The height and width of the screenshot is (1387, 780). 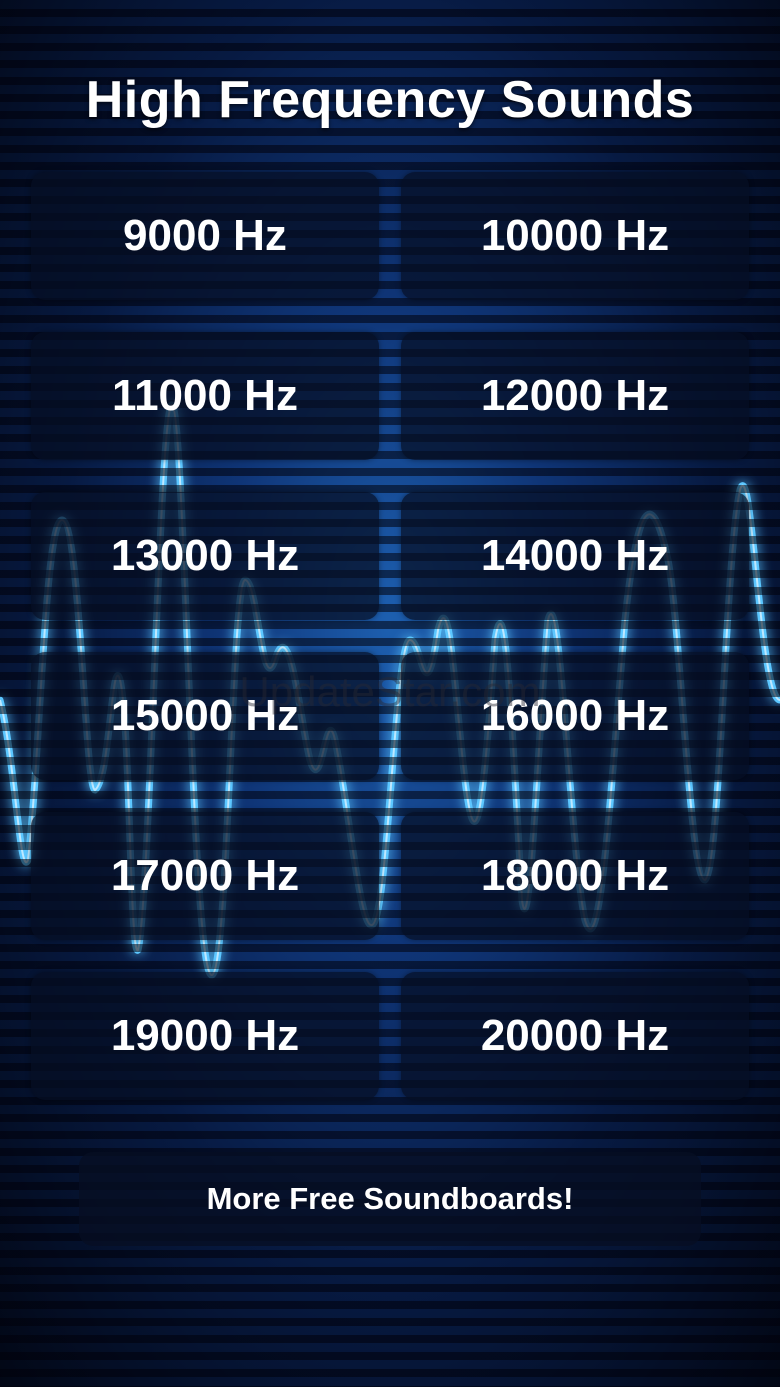 I want to click on sound-button-18000: 18000 Hz, so click(x=575, y=876).